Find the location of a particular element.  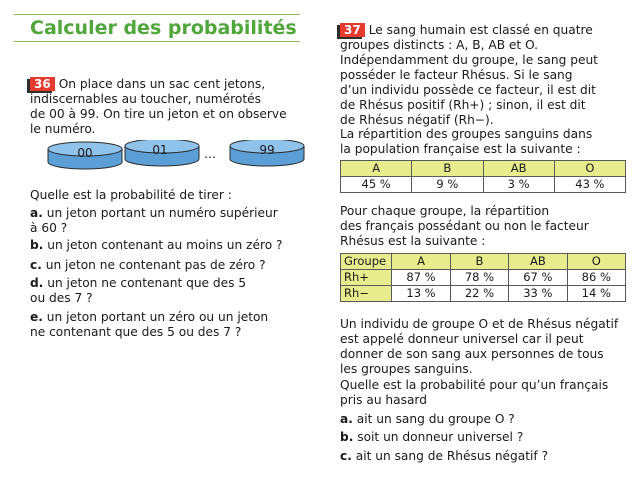

ex37-intro-line-1: 37 Le sang humain est classé en quatre is located at coordinates (466, 30).